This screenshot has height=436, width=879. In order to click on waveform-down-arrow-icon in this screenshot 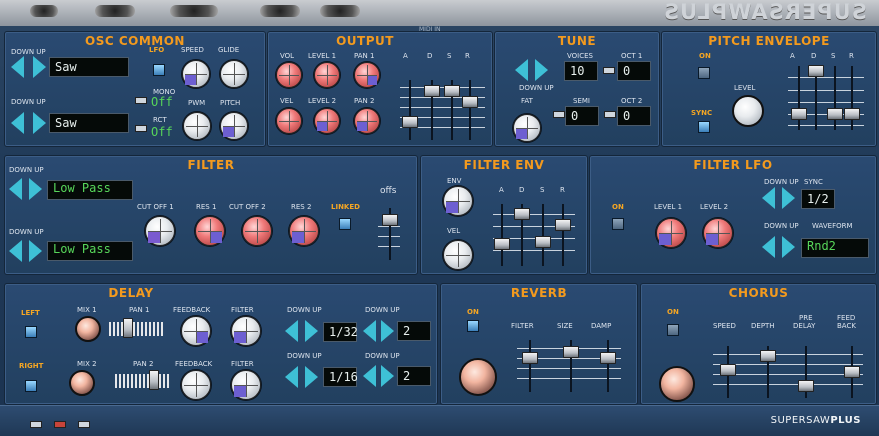, I will do `click(768, 247)`.